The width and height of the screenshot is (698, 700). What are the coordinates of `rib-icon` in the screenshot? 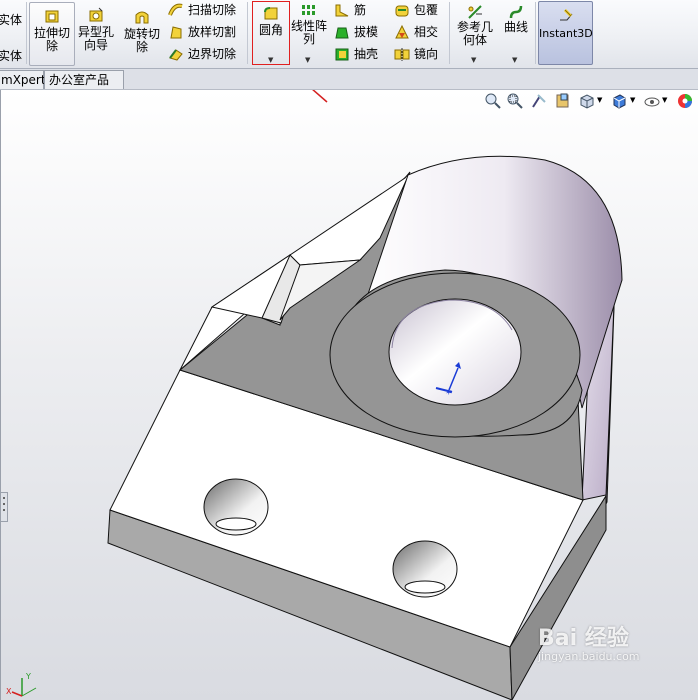 It's located at (342, 10).